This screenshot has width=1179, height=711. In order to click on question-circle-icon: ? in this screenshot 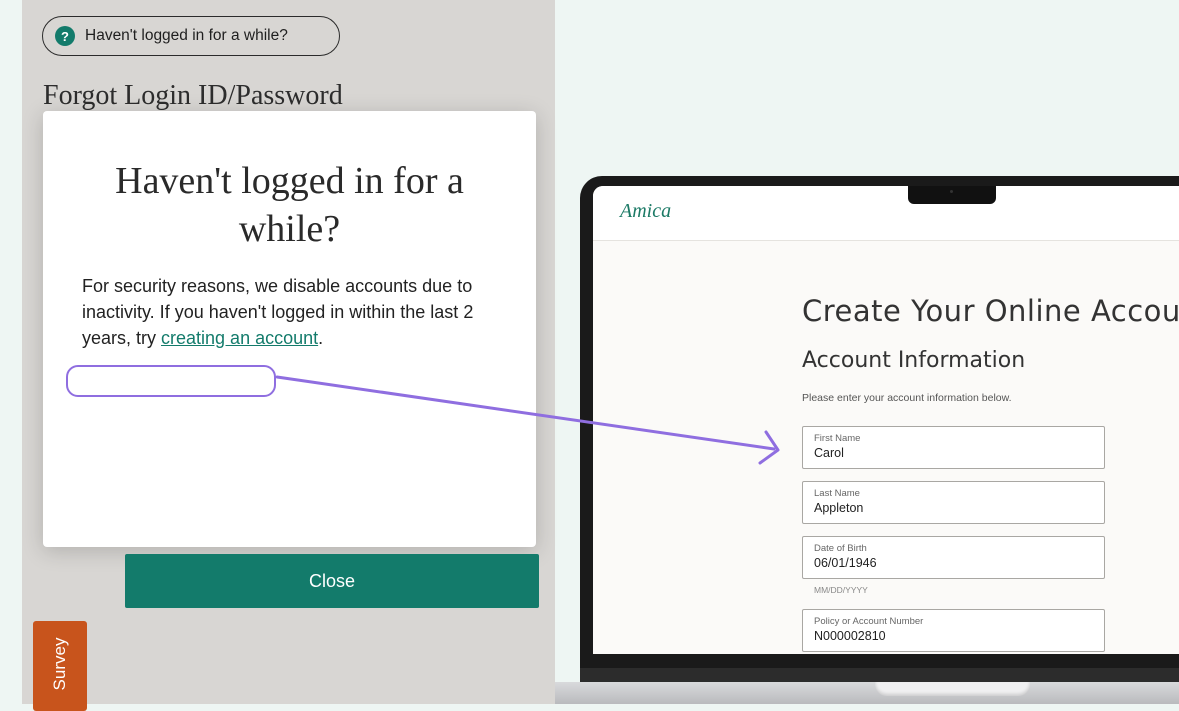, I will do `click(65, 36)`.